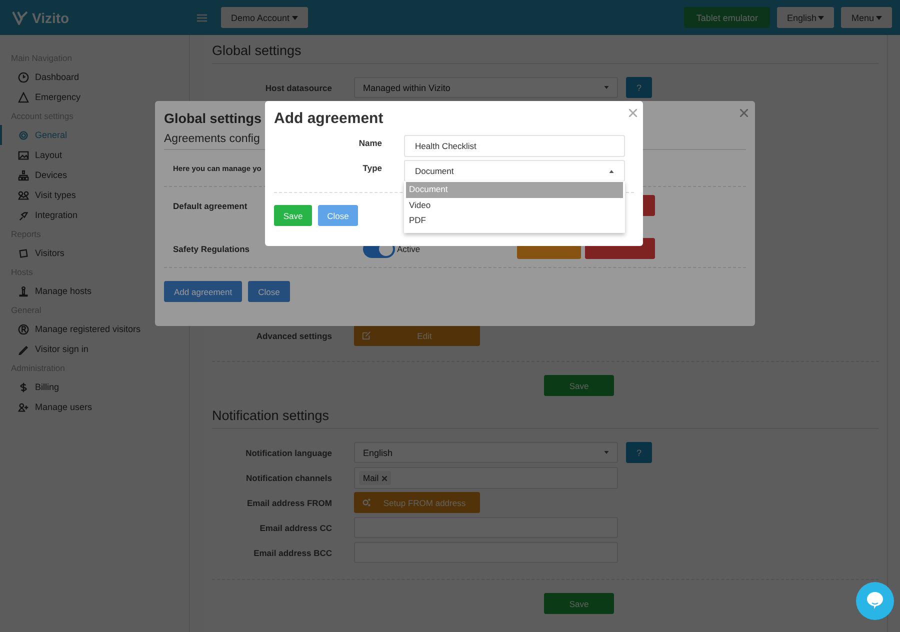 This screenshot has width=900, height=632. Describe the element at coordinates (366, 502) in the screenshot. I see `gears-icon` at that location.